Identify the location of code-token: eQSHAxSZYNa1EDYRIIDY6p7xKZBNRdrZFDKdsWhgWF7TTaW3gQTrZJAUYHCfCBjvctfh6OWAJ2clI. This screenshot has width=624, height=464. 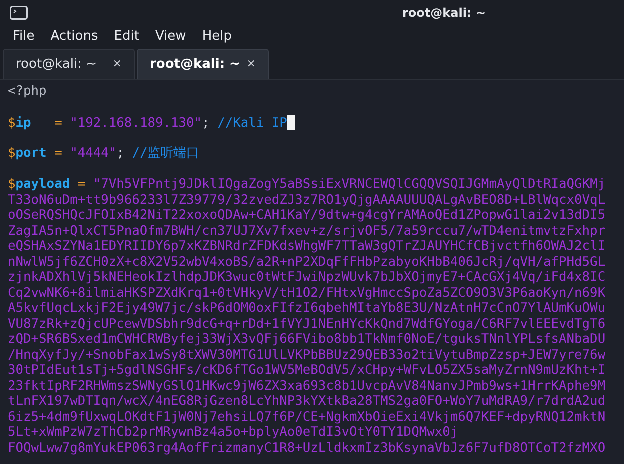
(307, 246).